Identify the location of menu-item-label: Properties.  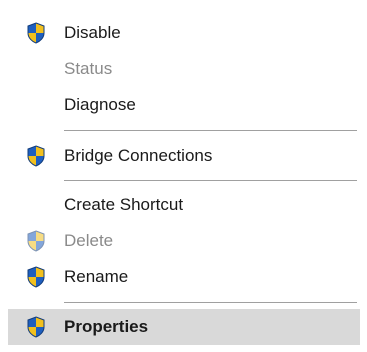
(106, 326).